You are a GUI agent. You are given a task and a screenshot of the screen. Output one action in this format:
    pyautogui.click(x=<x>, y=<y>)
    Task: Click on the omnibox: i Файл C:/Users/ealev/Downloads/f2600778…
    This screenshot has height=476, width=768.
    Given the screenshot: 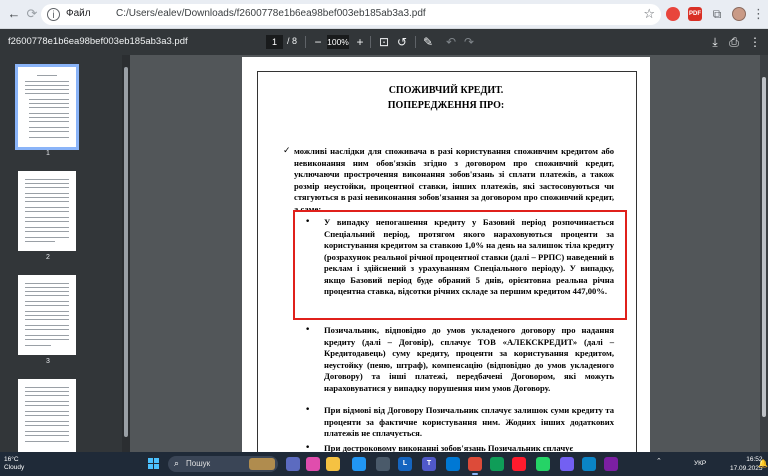 What is the action you would take?
    pyautogui.click(x=351, y=14)
    